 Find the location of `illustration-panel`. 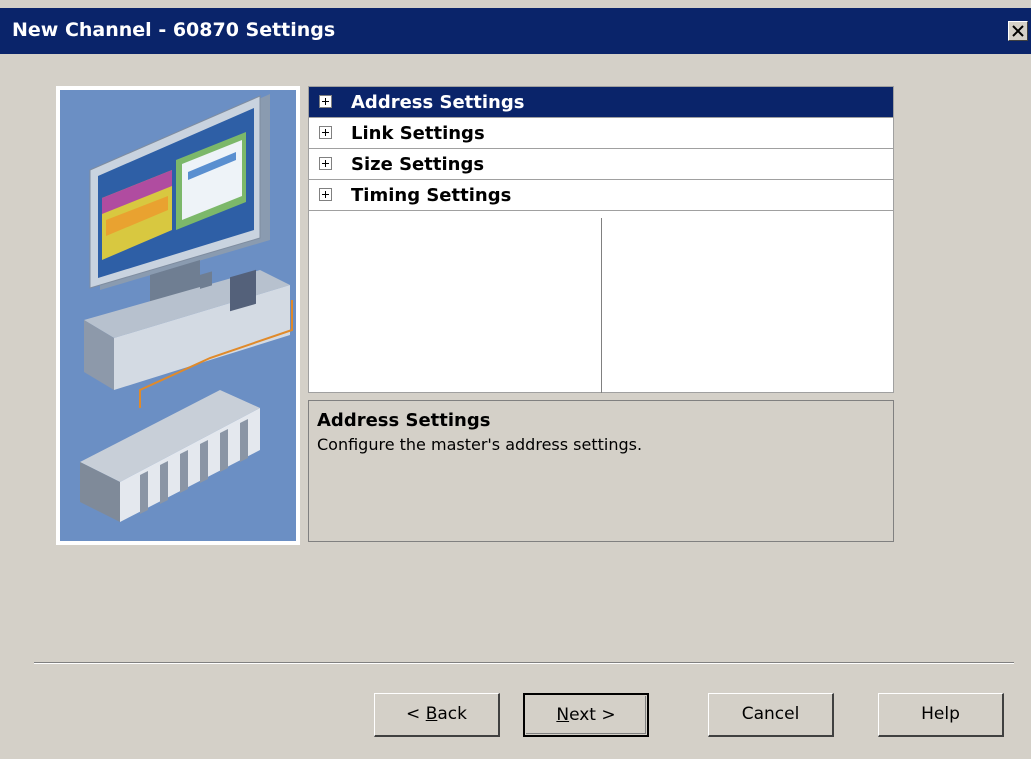

illustration-panel is located at coordinates (178, 315).